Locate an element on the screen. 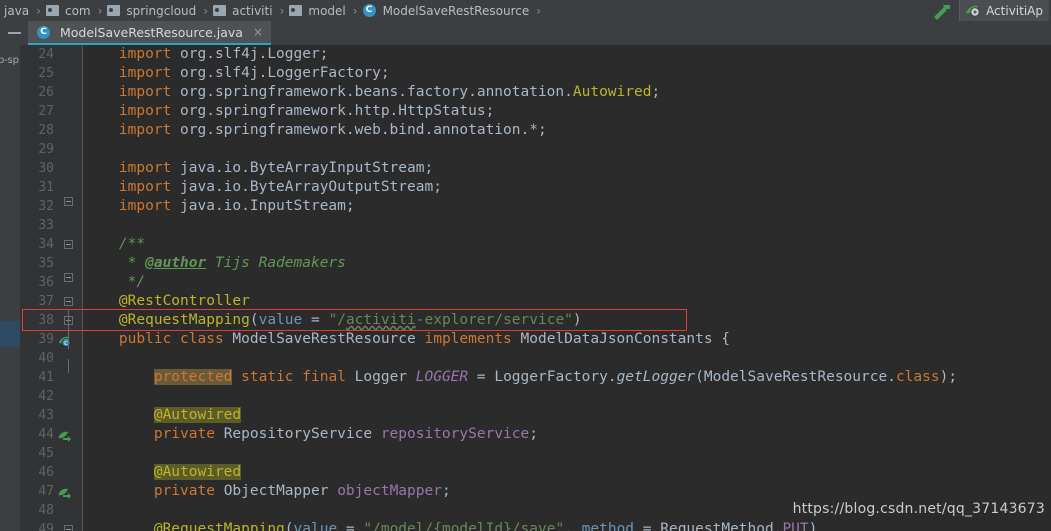  tab-modelsaverestresource-java: C ModelSaveRestResource.java × is located at coordinates (149, 33).